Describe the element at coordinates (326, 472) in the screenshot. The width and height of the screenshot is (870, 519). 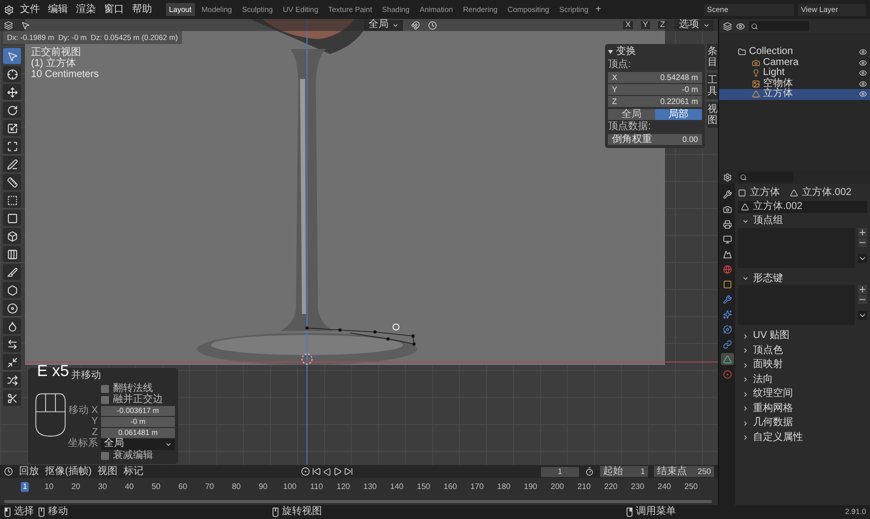
I see `play-reverse-icon` at that location.